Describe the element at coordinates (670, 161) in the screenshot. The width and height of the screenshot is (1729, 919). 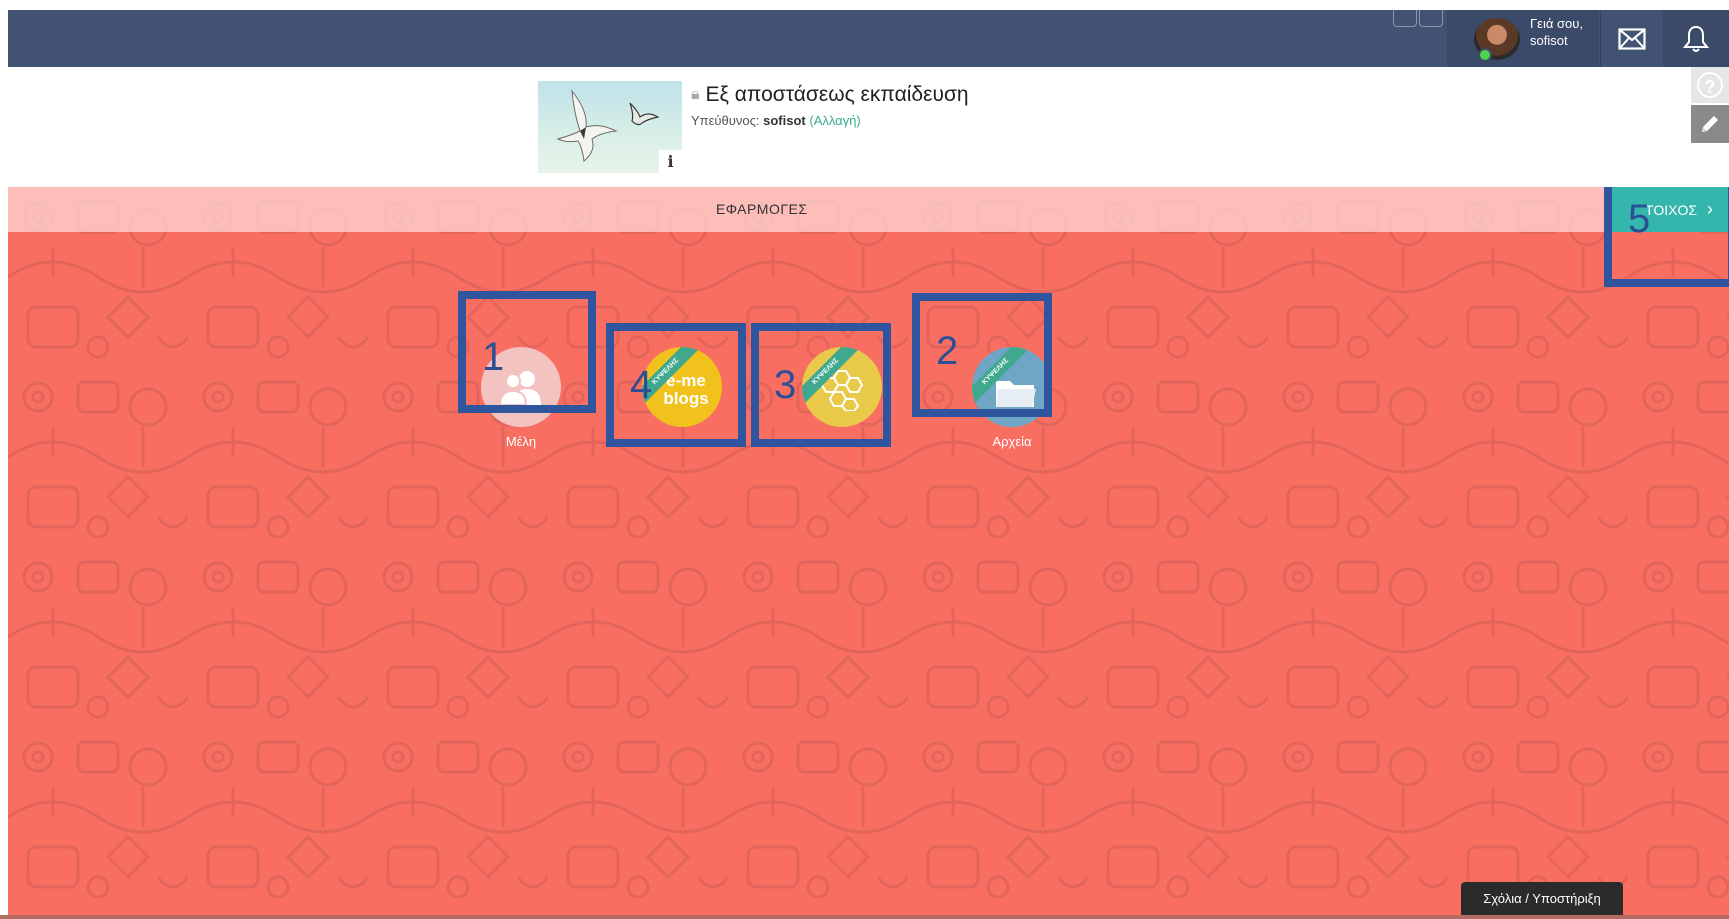
I see `info-button: i` at that location.